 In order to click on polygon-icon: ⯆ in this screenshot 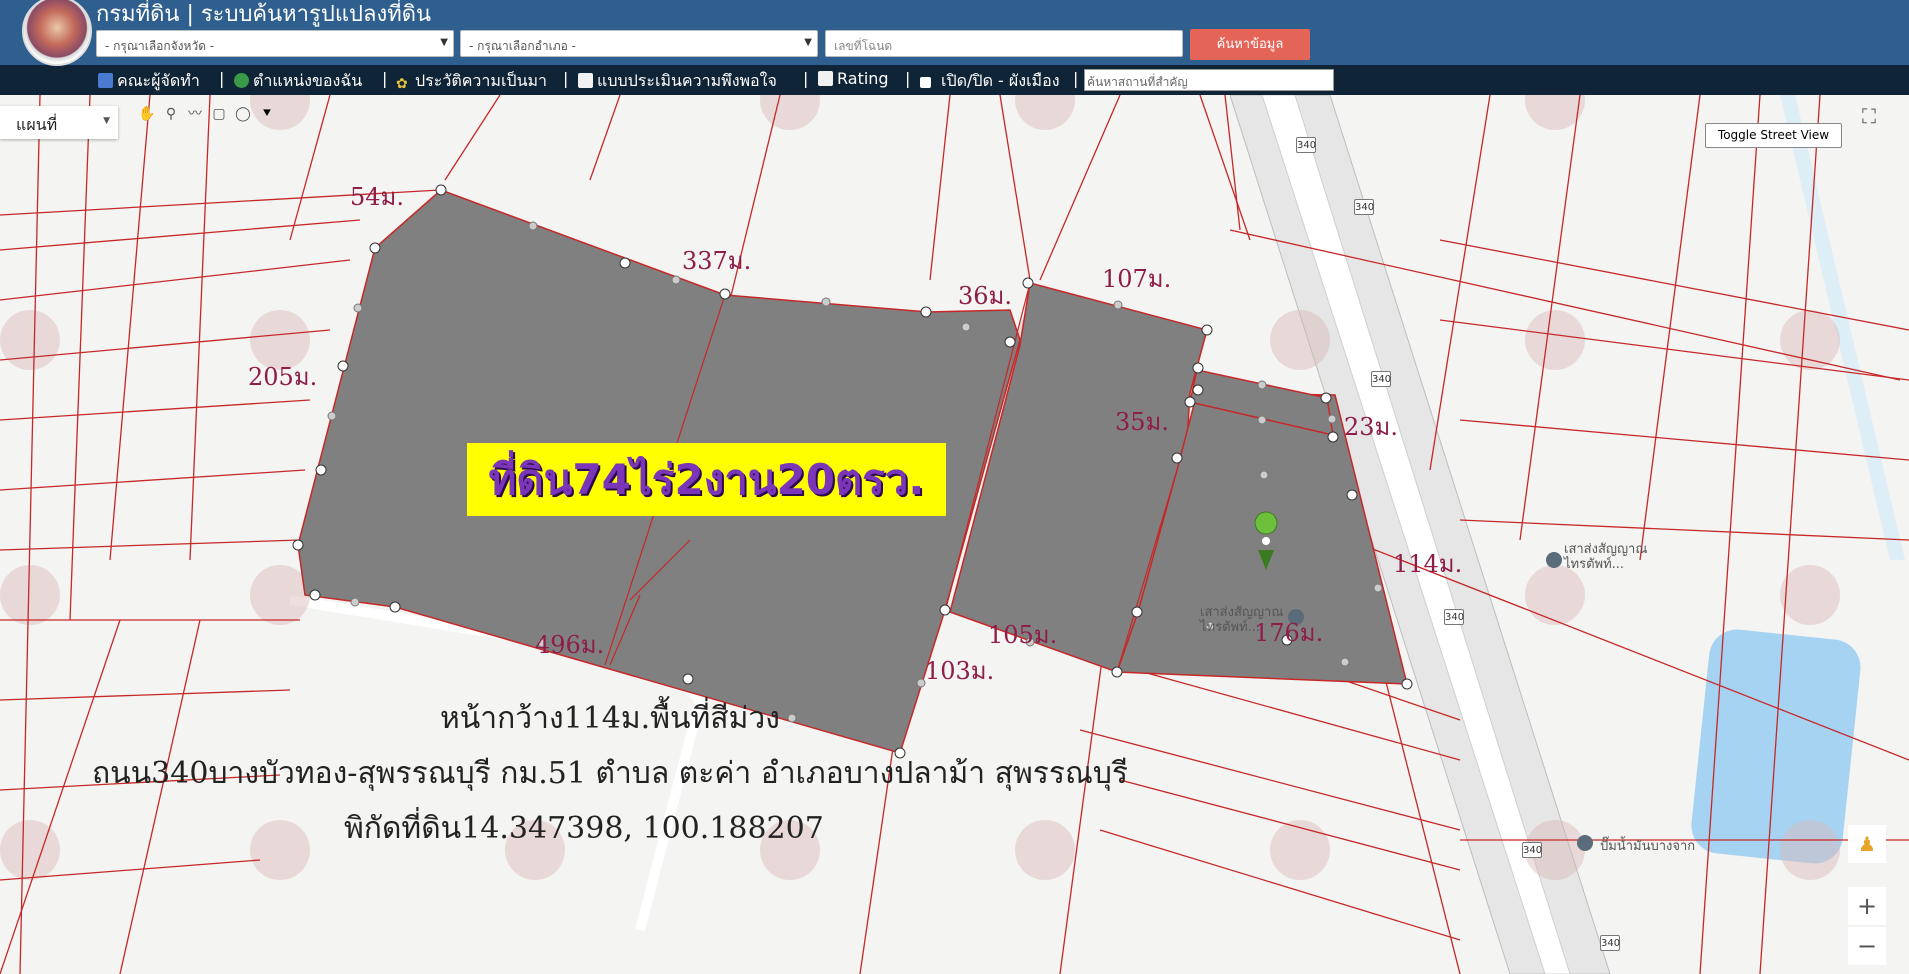, I will do `click(267, 114)`.